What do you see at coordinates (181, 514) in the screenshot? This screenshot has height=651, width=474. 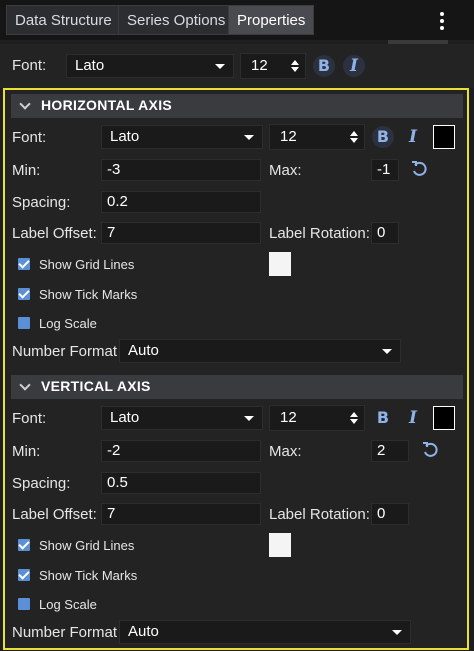 I see `v-label-offset-input: 7` at bounding box center [181, 514].